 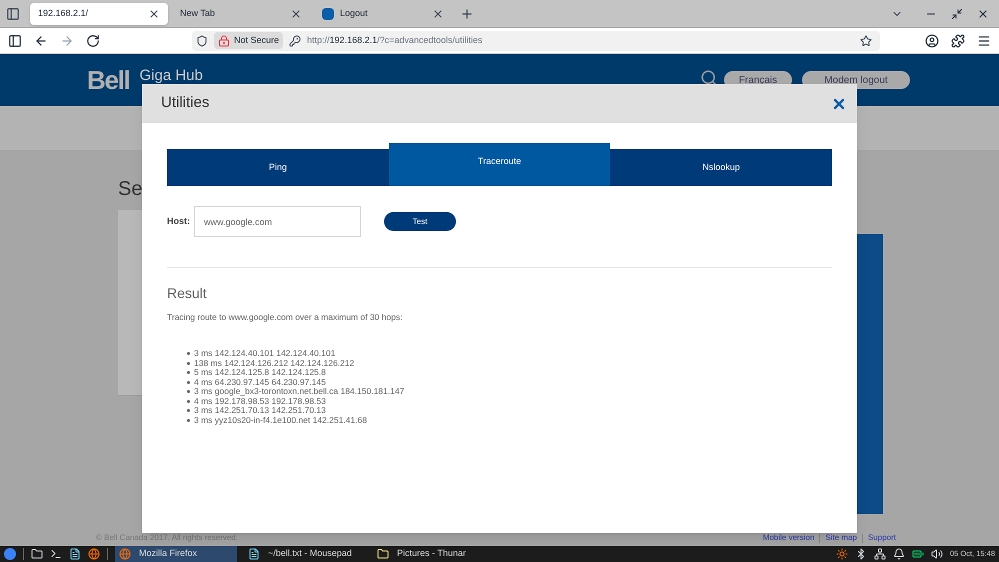 I want to click on back-icon, so click(x=41, y=41).